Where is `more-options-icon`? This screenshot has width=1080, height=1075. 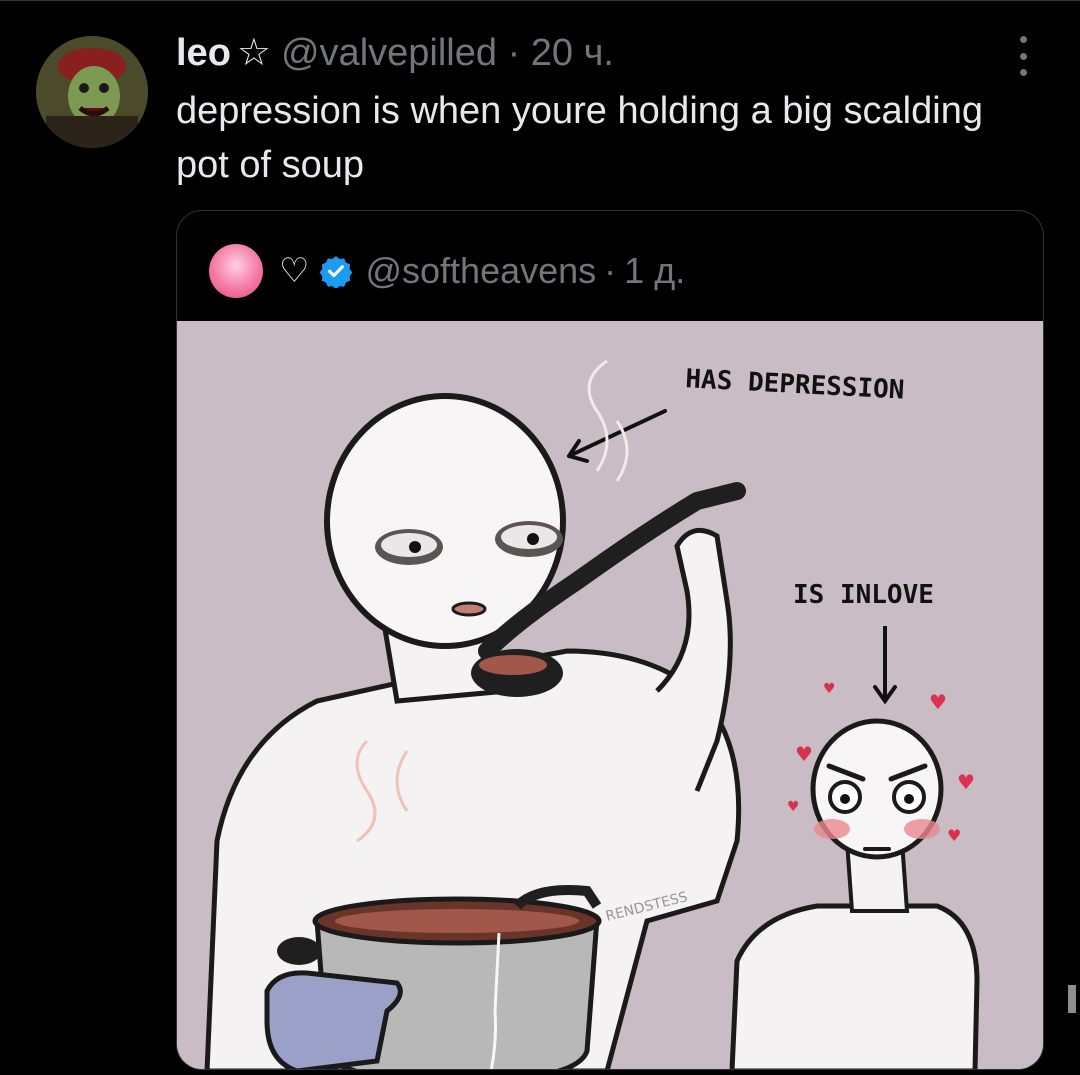 more-options-icon is located at coordinates (1023, 56).